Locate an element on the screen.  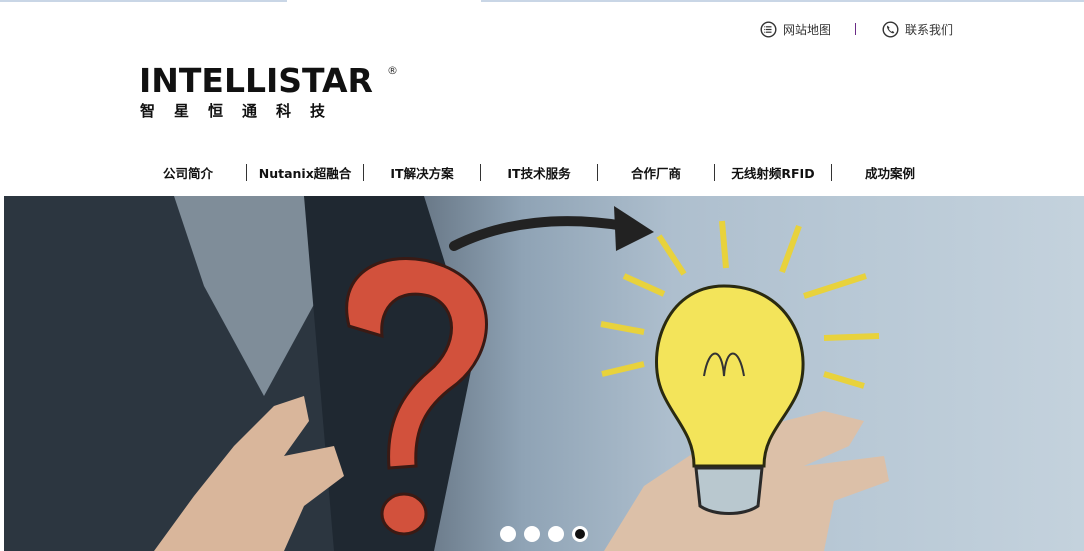
registered-mark: ® is located at coordinates (392, 70).